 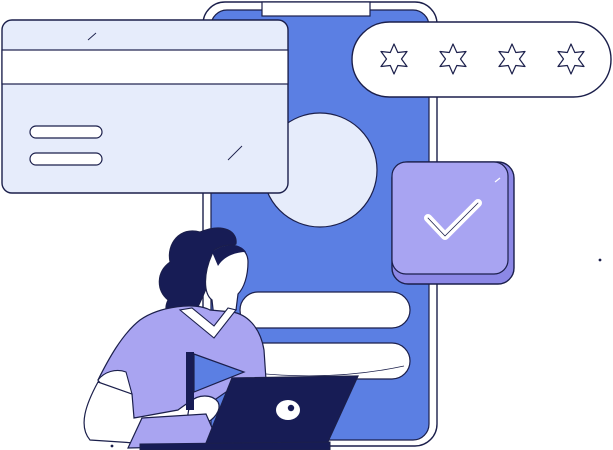 What do you see at coordinates (190, 381) in the screenshot?
I see `flag-pole` at bounding box center [190, 381].